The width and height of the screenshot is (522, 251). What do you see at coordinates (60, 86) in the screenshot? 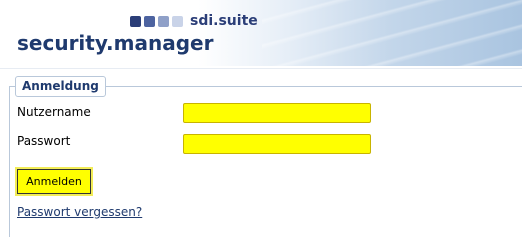
I see `login-panel-legend: Anmeldung` at bounding box center [60, 86].